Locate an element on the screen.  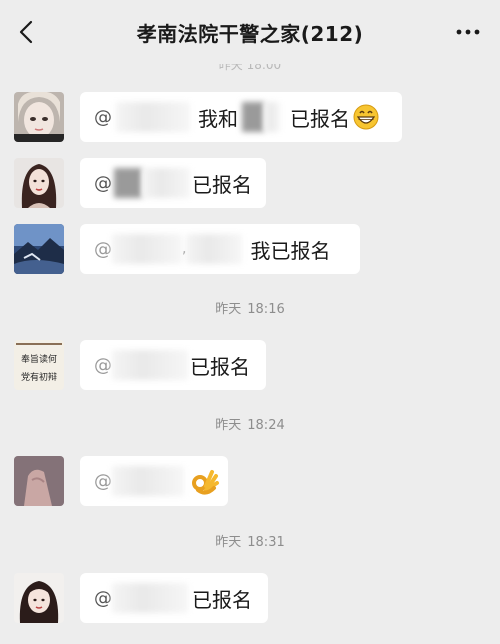
back-button is located at coordinates (26, 32).